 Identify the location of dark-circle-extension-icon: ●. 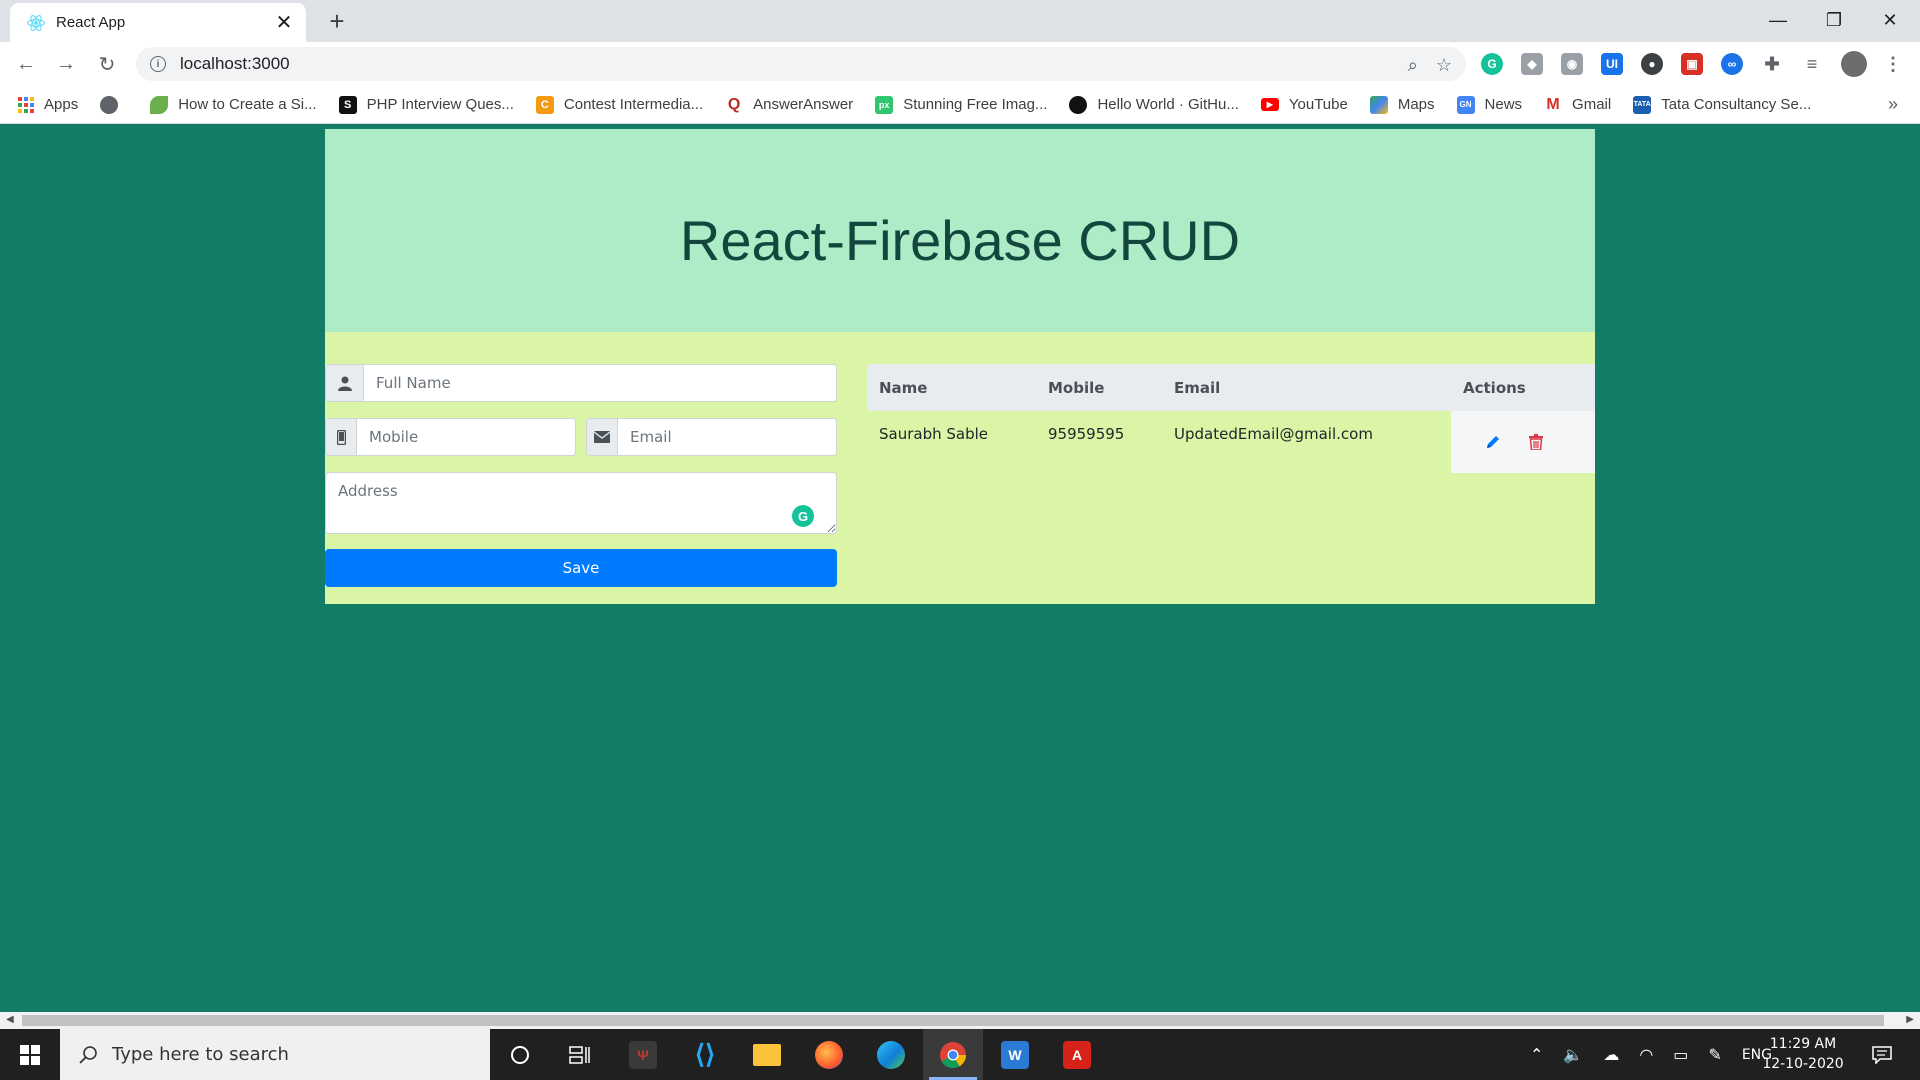
(1652, 64).